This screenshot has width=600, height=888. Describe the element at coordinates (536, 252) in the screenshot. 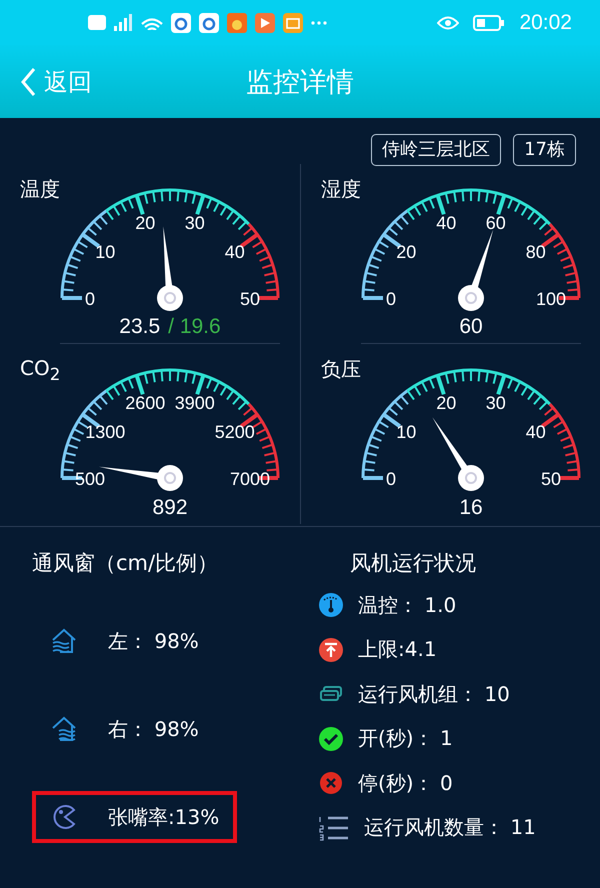

I see `tick-label: 80` at that location.